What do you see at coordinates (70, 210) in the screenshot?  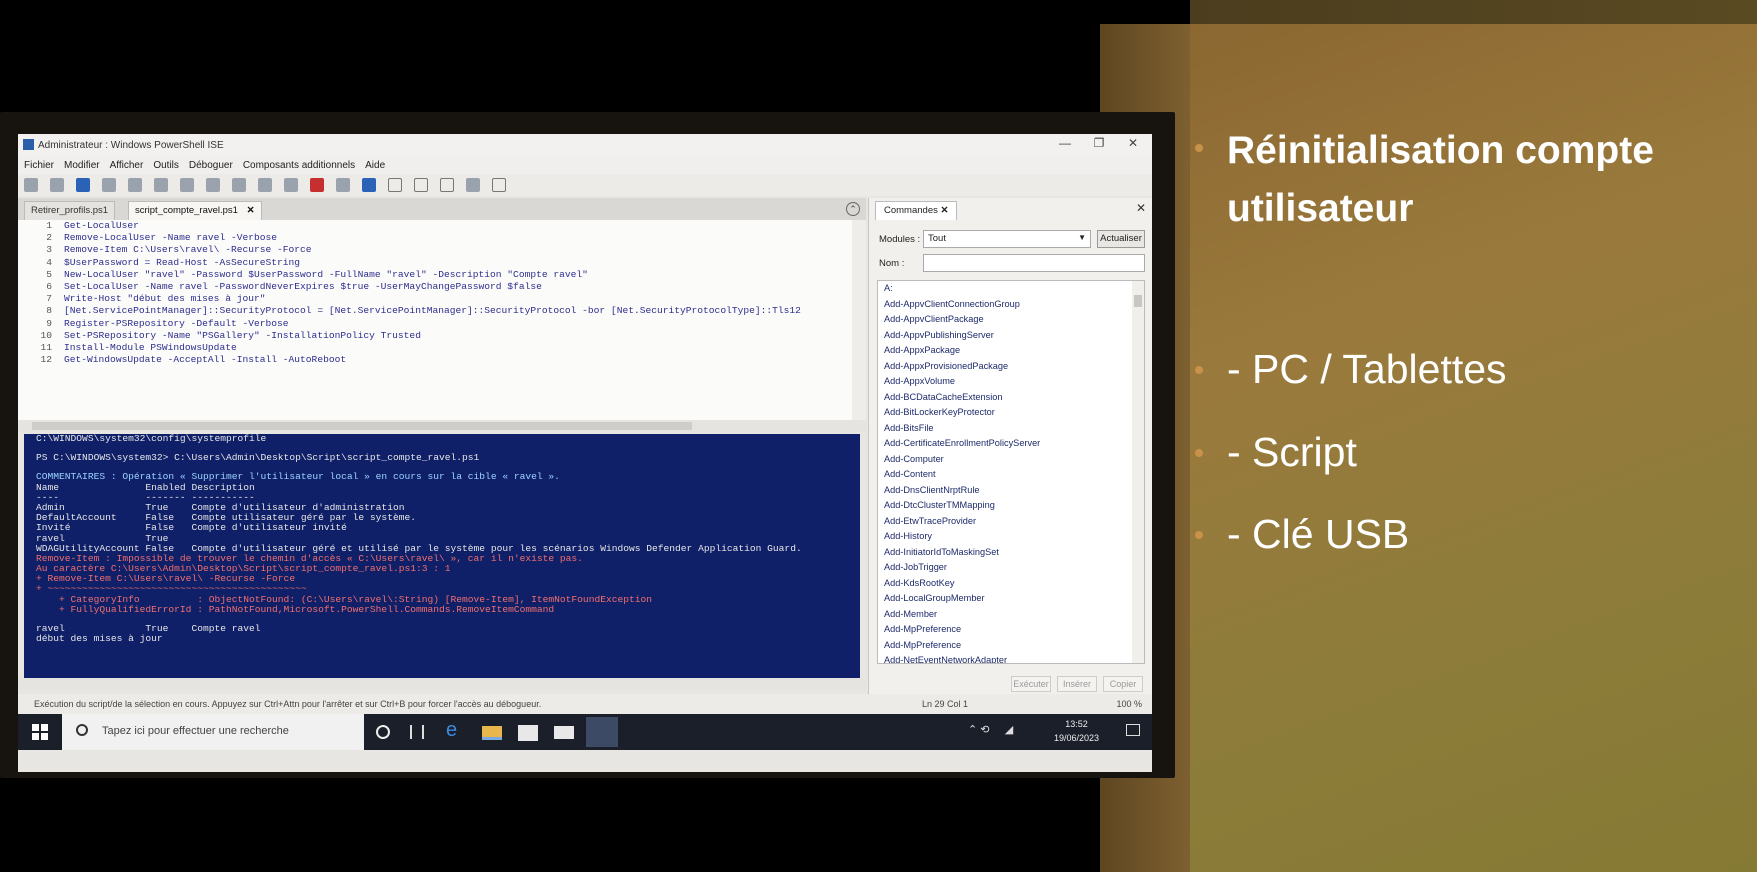 I see `tab-retirer-profils: Retirer_profils.ps1` at bounding box center [70, 210].